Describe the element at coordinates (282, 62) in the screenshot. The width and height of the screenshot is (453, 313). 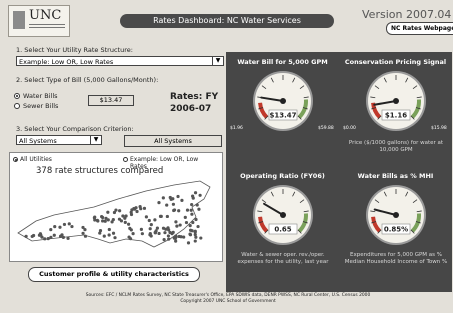
I see `gauge1-title: Water Bill for 5,000 GPM` at that location.